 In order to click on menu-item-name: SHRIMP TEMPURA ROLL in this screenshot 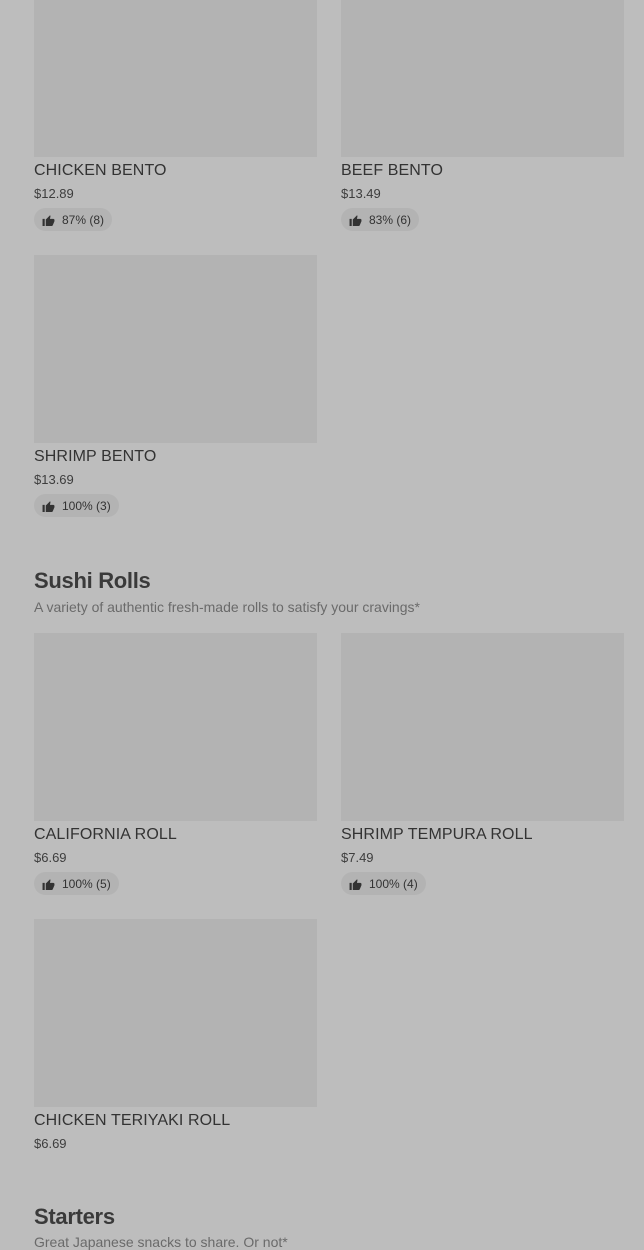, I will do `click(437, 834)`.